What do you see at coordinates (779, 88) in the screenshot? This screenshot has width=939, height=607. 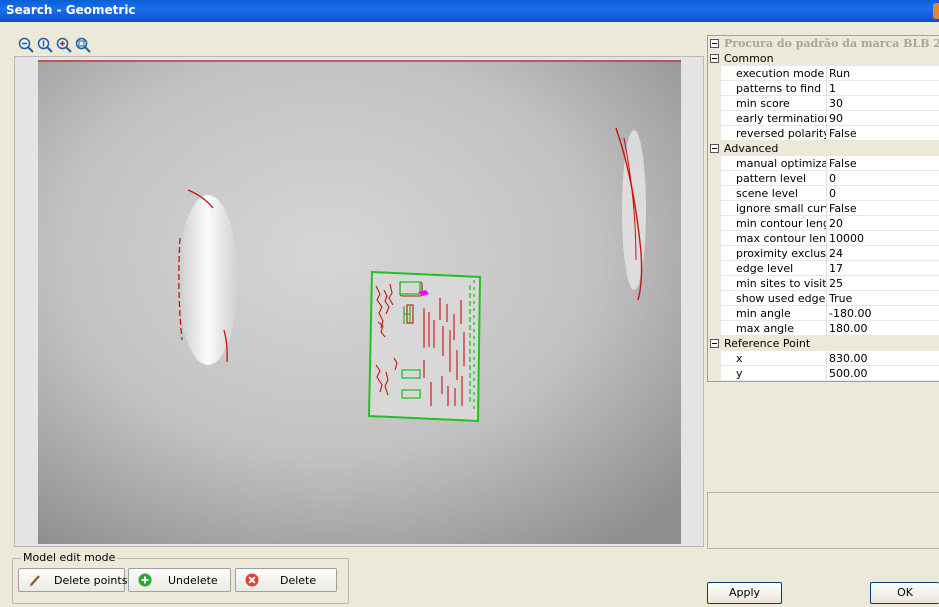 I see `property-name: patterns to find` at bounding box center [779, 88].